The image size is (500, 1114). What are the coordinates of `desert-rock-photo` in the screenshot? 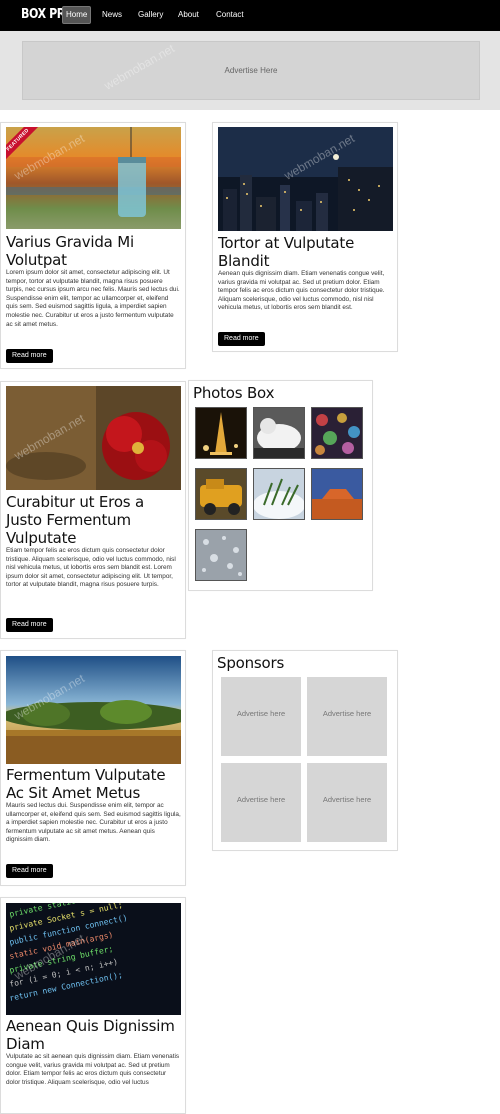 It's located at (337, 494).